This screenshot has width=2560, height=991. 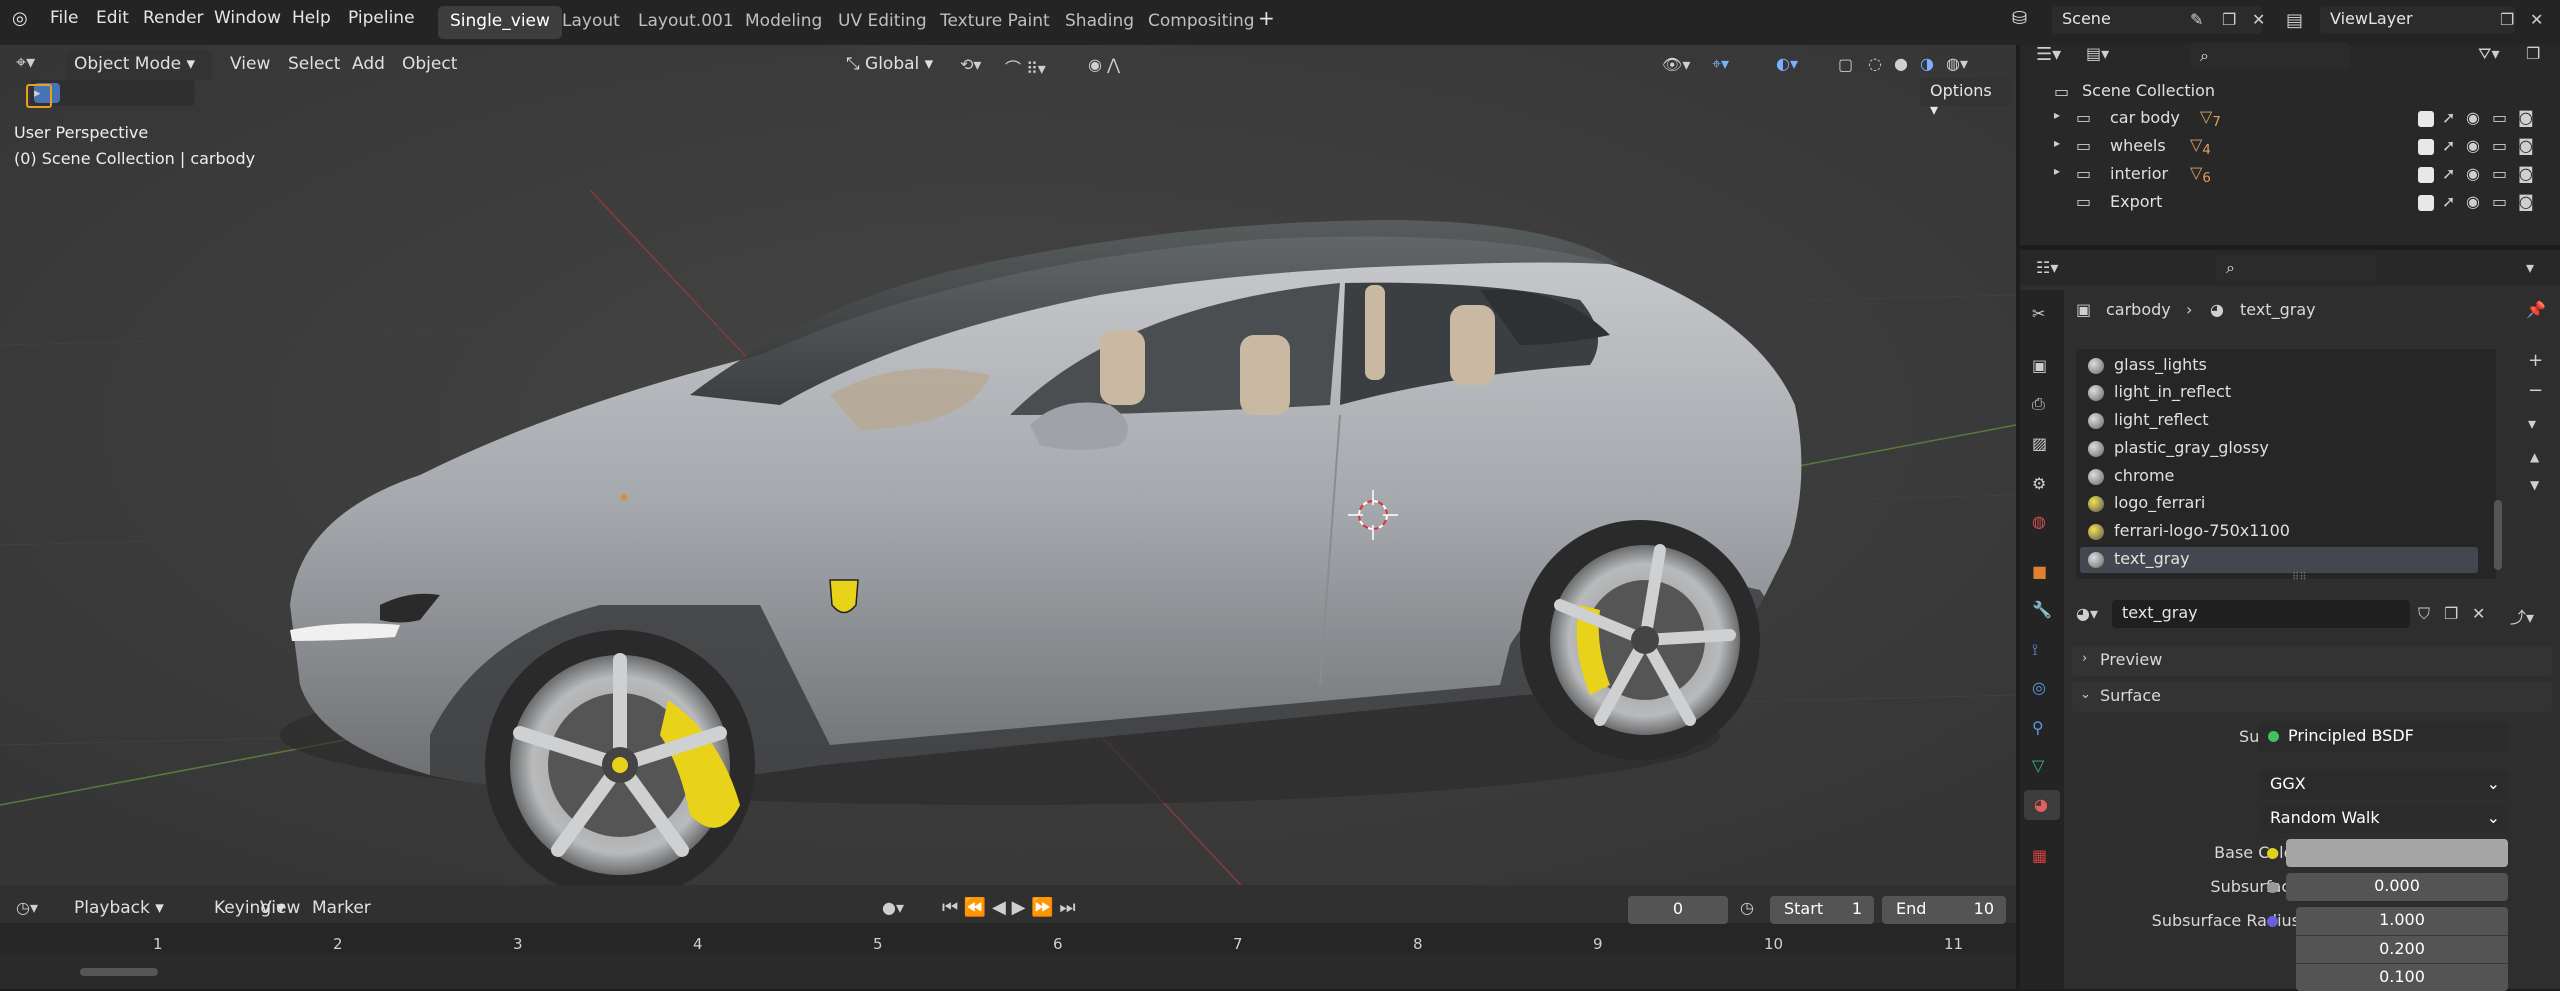 What do you see at coordinates (64, 18) in the screenshot?
I see `menu-file: File` at bounding box center [64, 18].